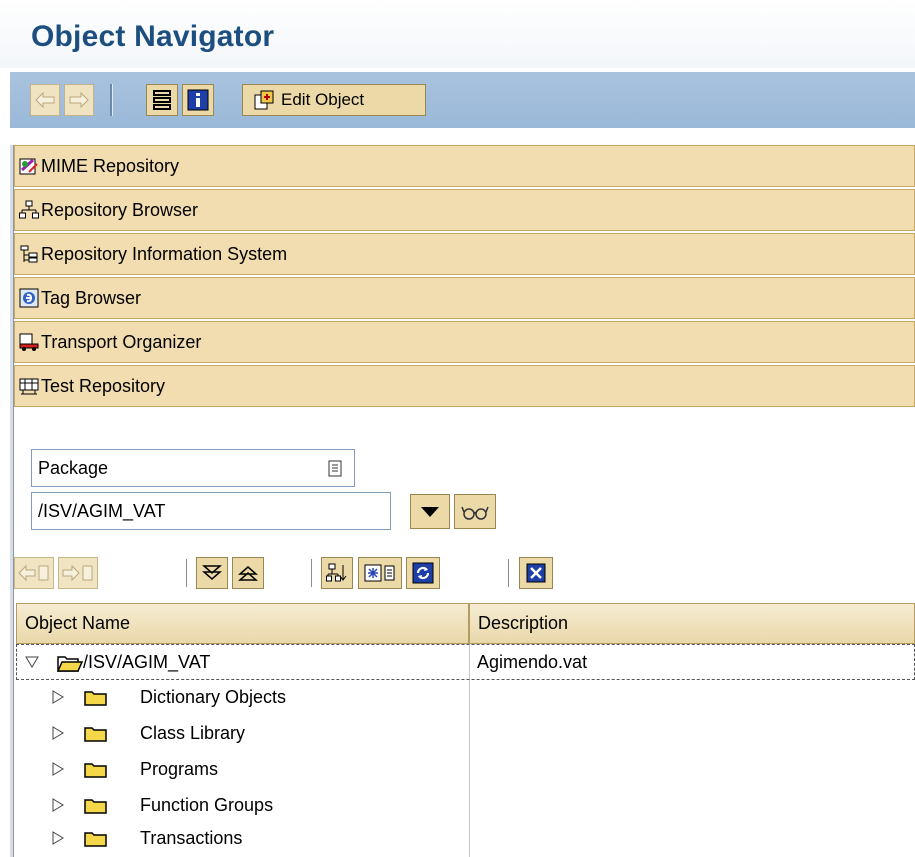 Image resolution: width=915 pixels, height=857 pixels. What do you see at coordinates (692, 623) in the screenshot?
I see `column-header-description: Description` at bounding box center [692, 623].